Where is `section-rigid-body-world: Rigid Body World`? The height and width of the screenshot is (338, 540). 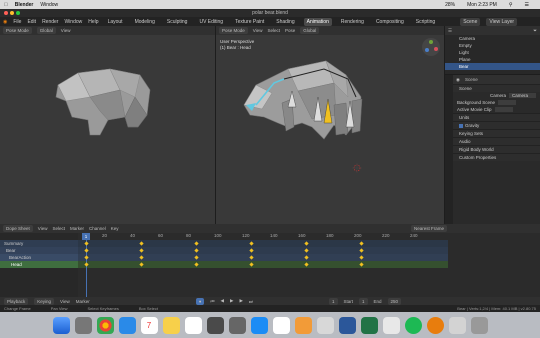
section-rigid-body-world: Rigid Body World is located at coordinates (496, 149).